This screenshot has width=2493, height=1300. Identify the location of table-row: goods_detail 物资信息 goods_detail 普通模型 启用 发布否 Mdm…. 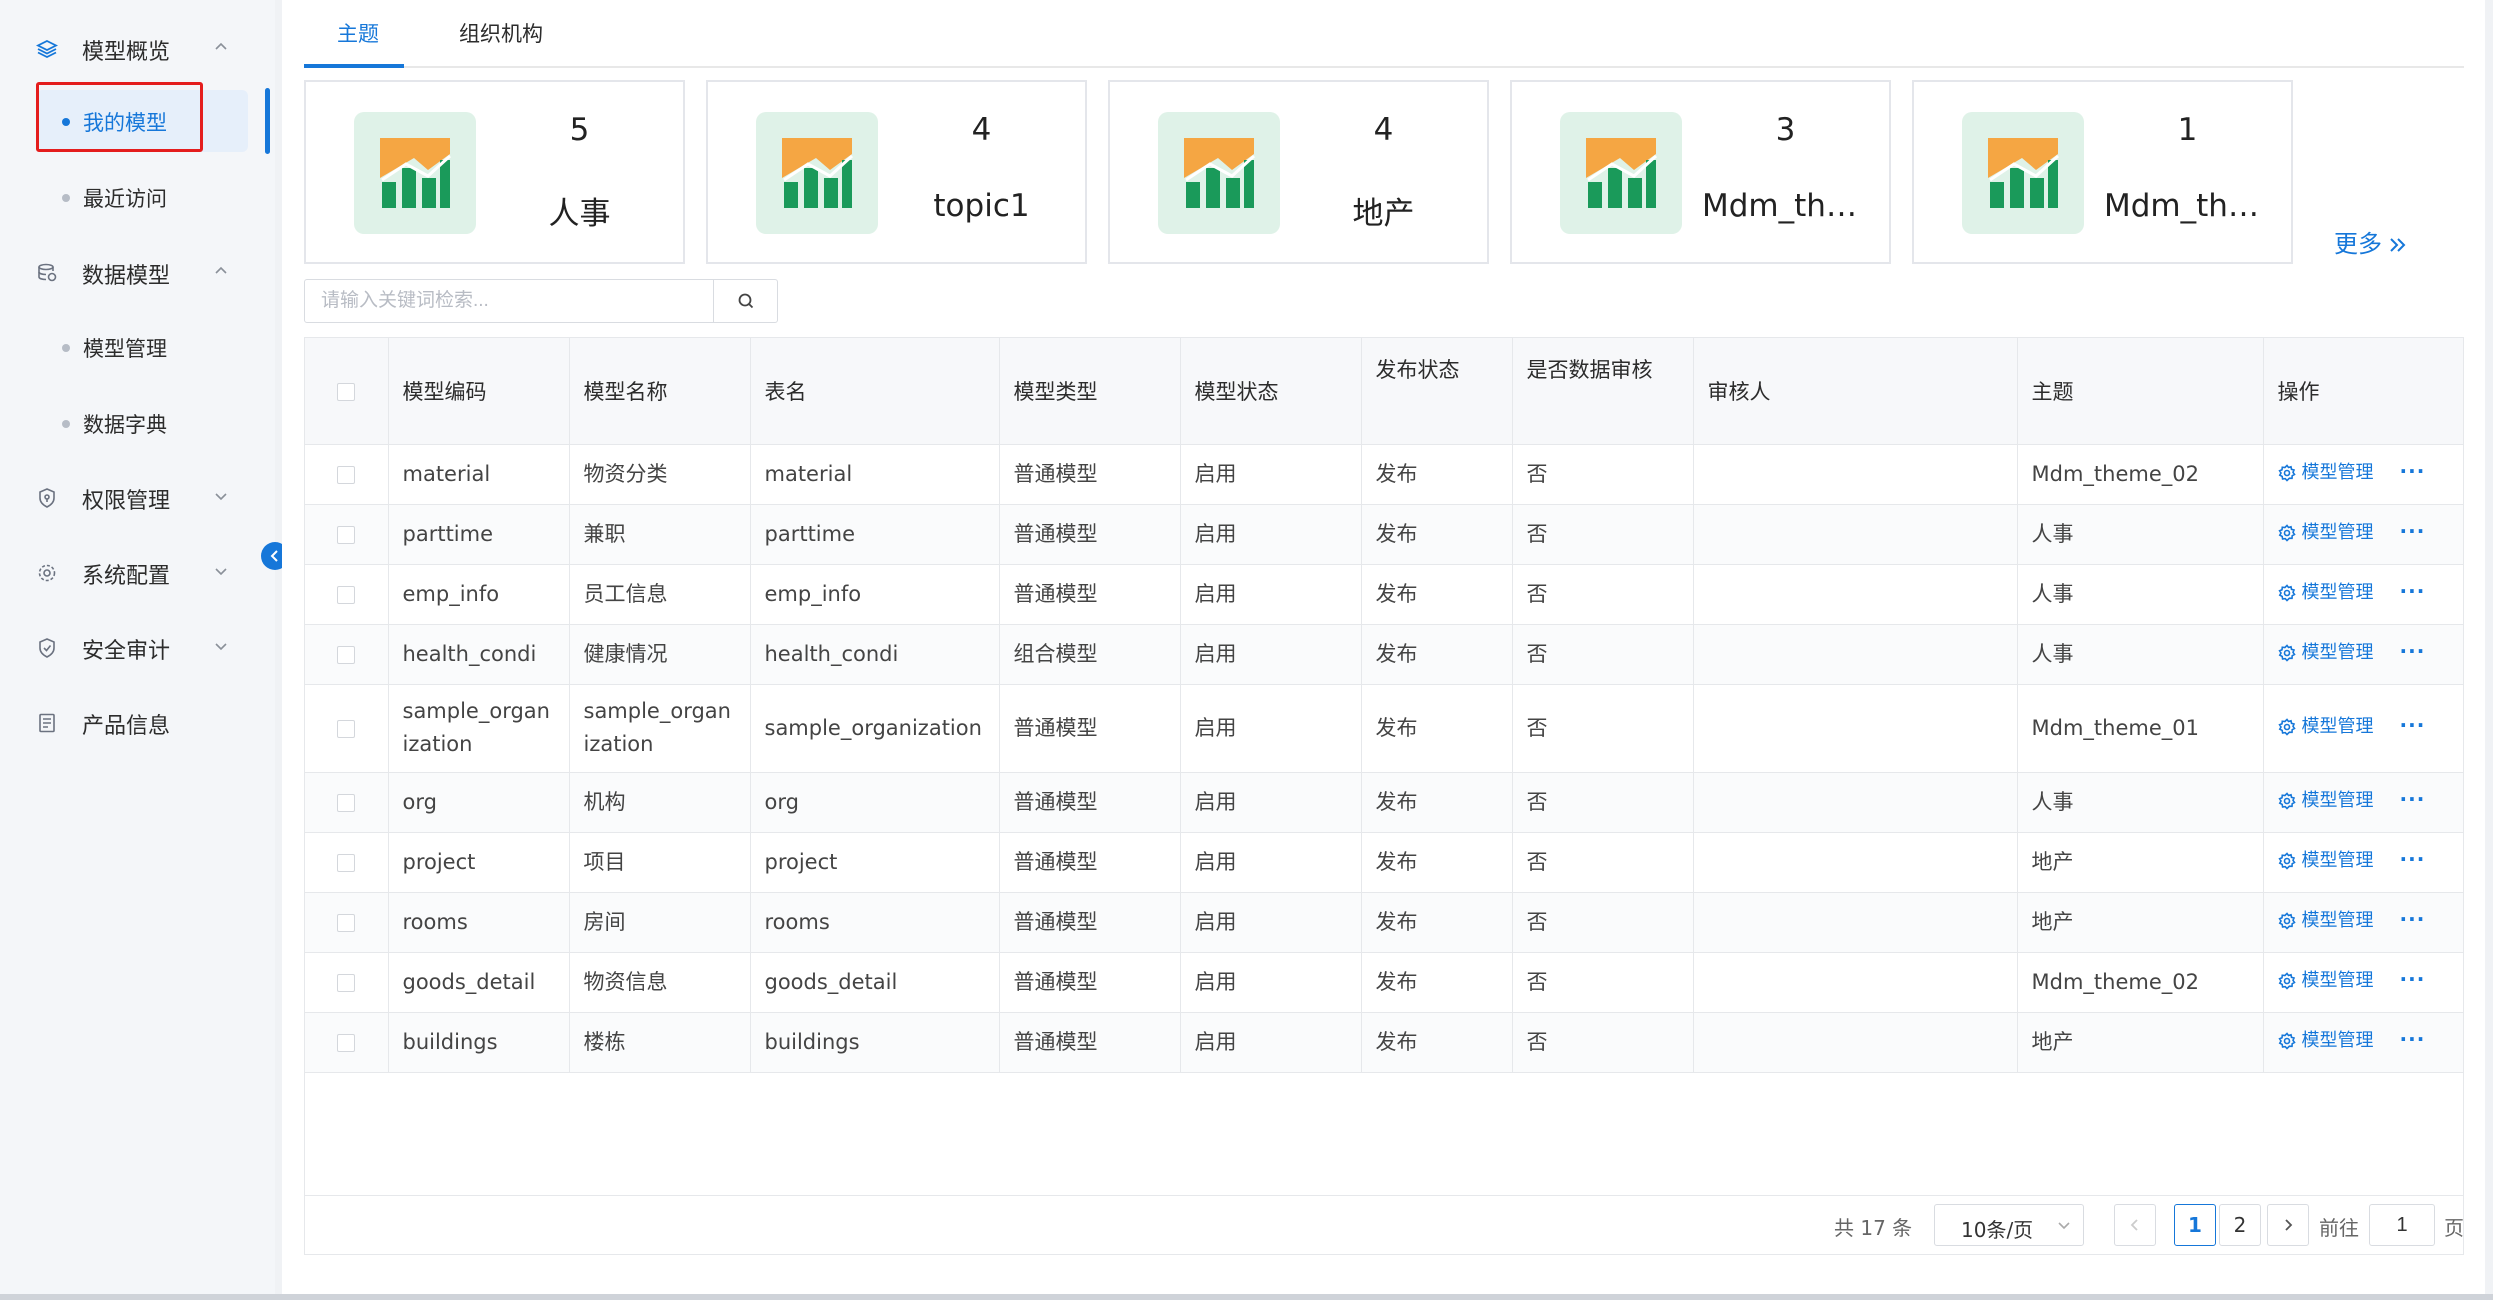
(1384, 982).